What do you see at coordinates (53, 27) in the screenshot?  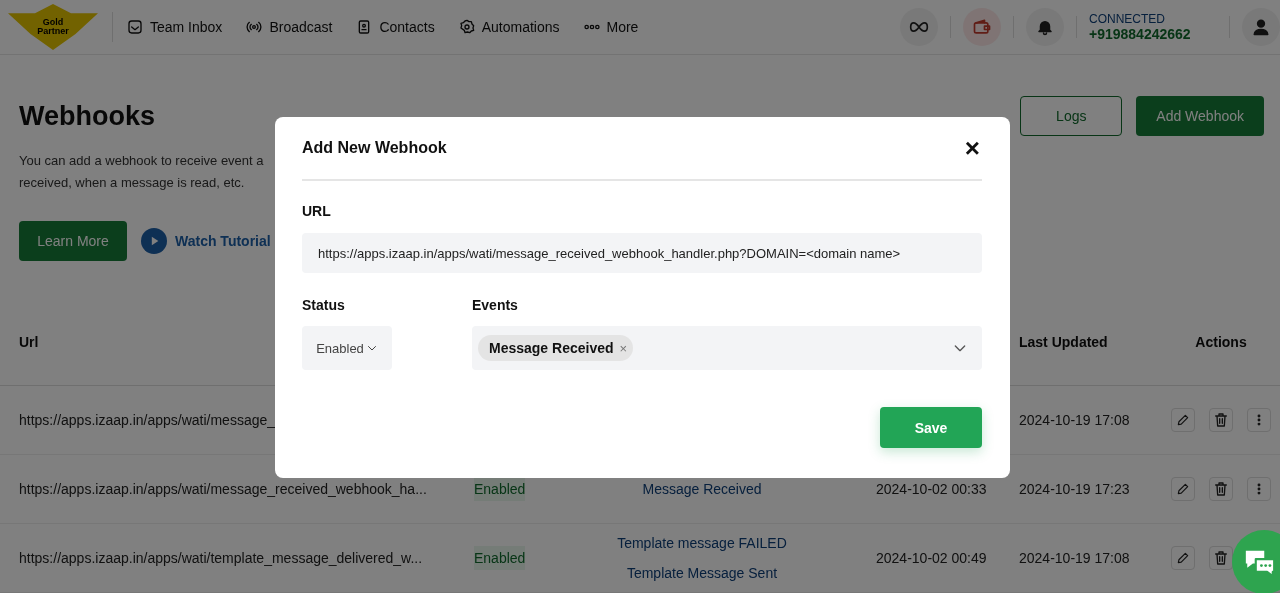 I see `badge-label: Gold Partner` at bounding box center [53, 27].